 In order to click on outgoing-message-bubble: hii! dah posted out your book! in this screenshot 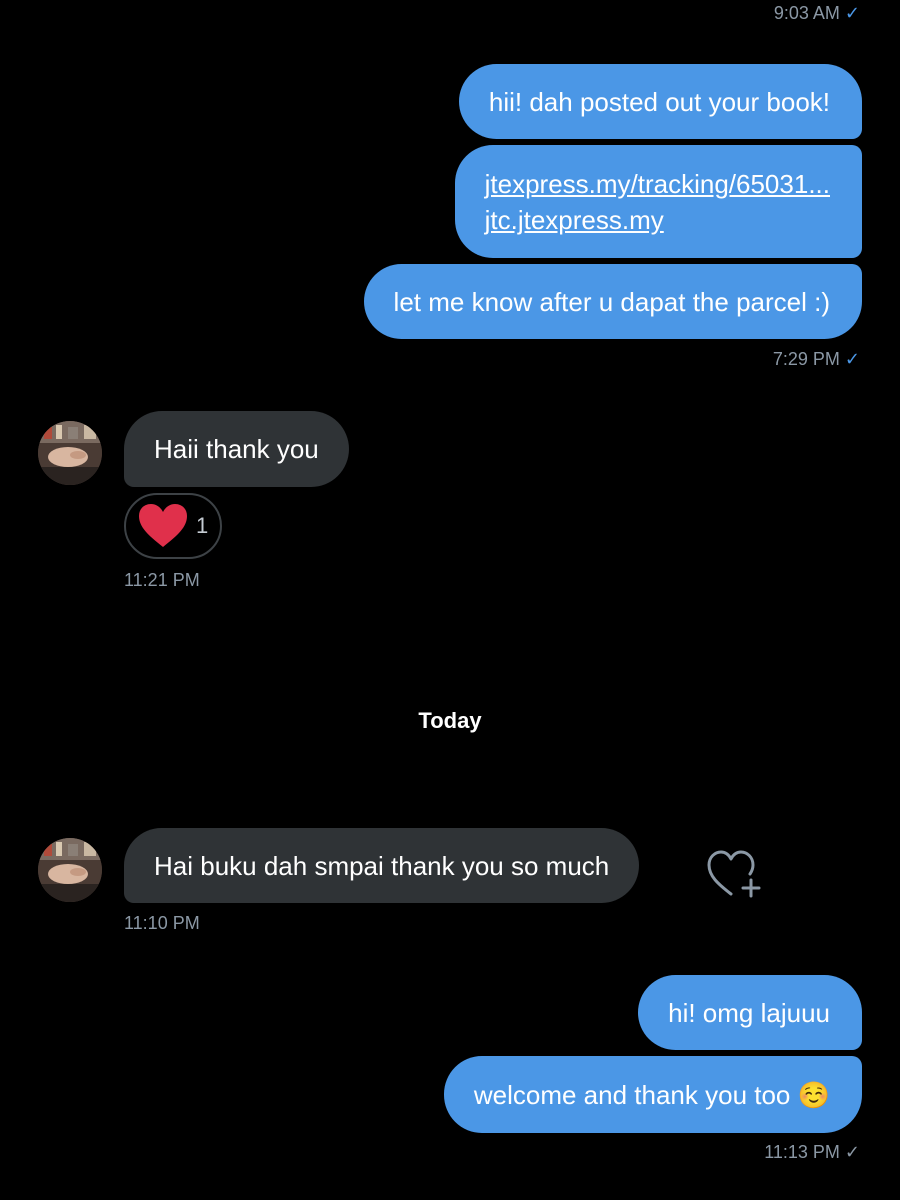, I will do `click(660, 101)`.